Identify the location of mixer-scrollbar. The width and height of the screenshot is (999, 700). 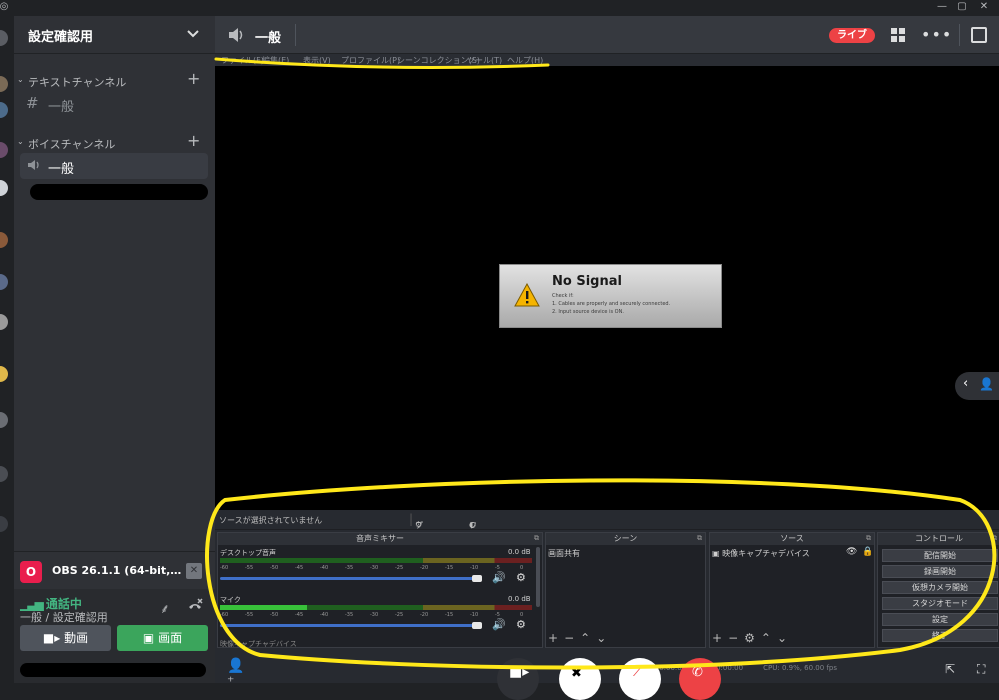
(538, 577).